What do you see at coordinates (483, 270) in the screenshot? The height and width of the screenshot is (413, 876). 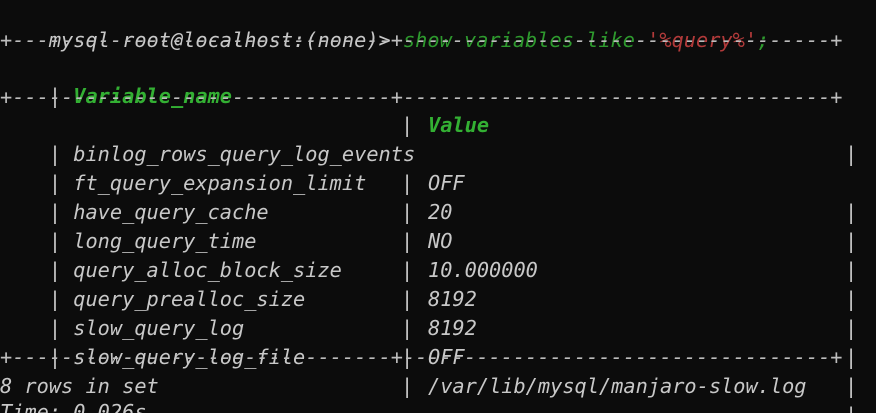 I see `cell-value: 10.000000` at bounding box center [483, 270].